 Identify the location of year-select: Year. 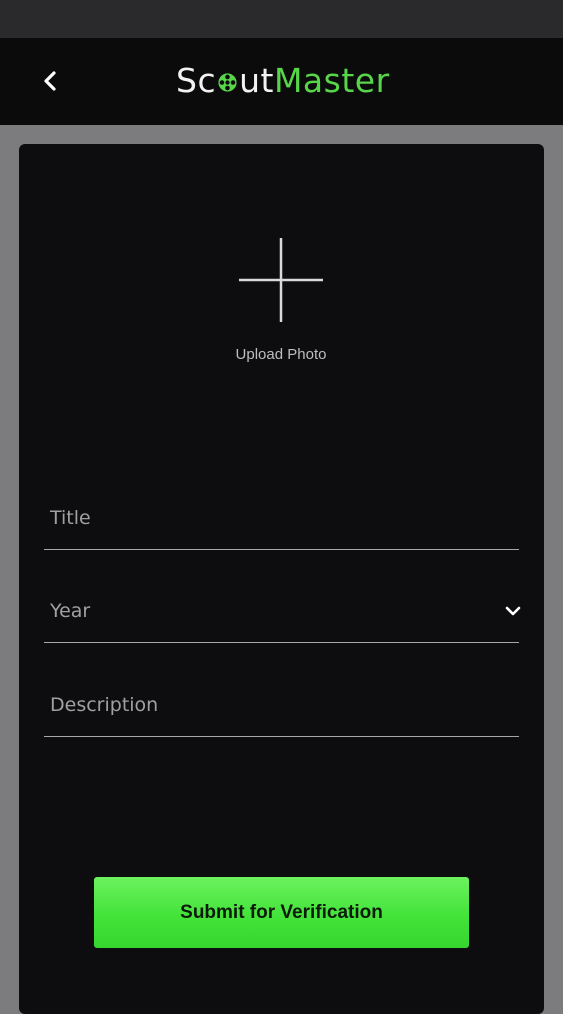
(282, 614).